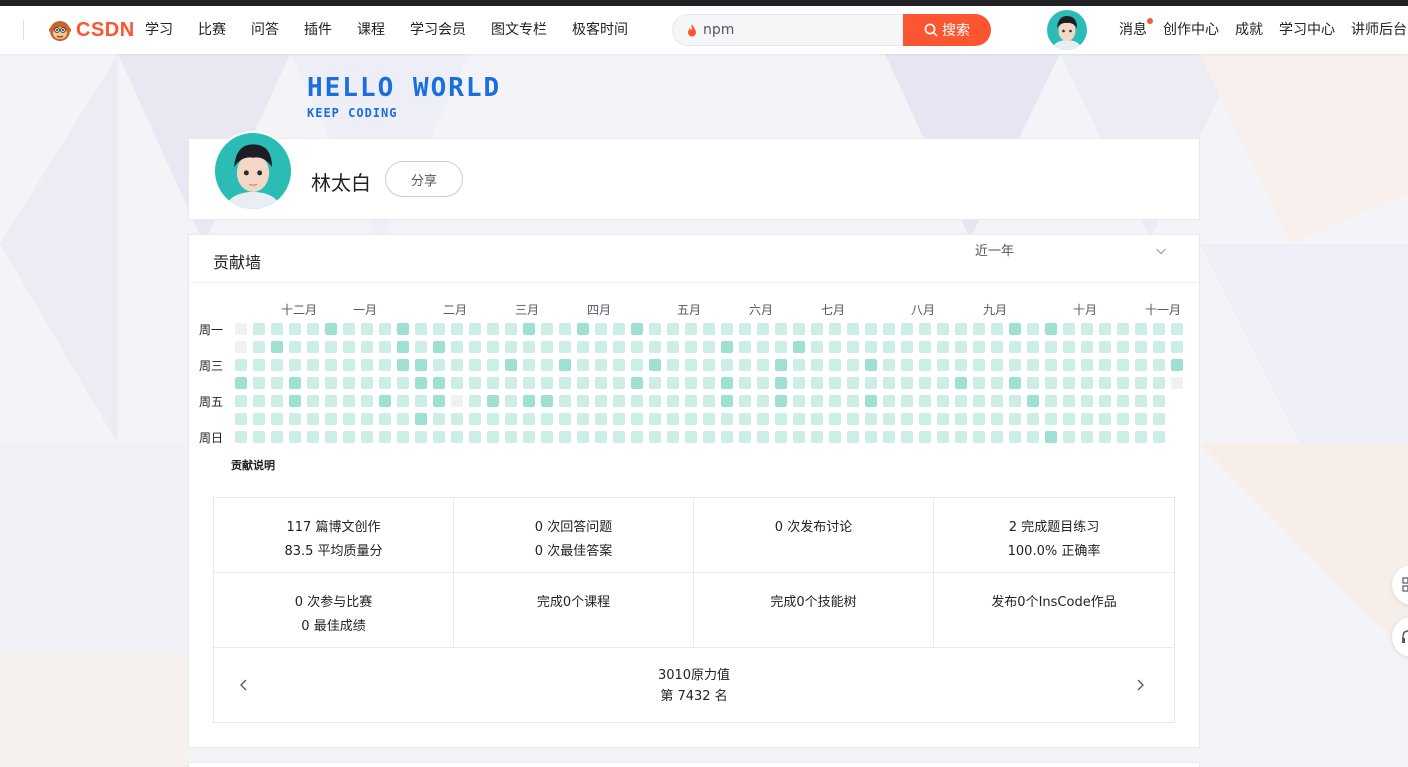 The image size is (1408, 767). I want to click on search-button: 搜索, so click(947, 30).